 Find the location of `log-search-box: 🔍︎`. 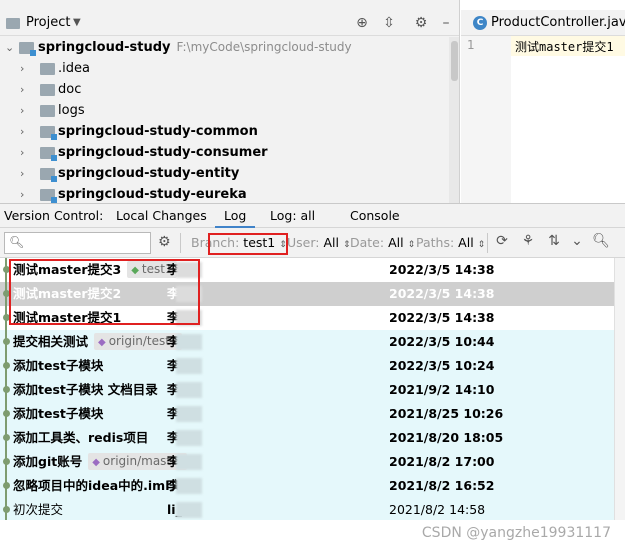

log-search-box: 🔍︎ is located at coordinates (77, 243).